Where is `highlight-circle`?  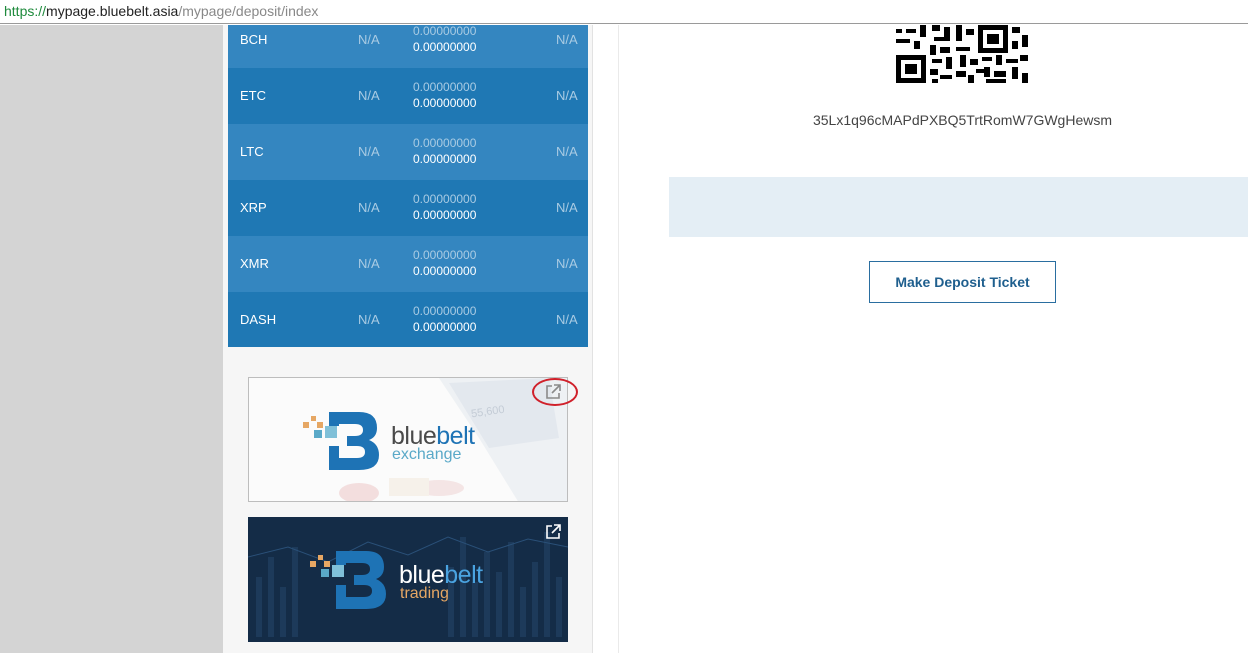
highlight-circle is located at coordinates (555, 392).